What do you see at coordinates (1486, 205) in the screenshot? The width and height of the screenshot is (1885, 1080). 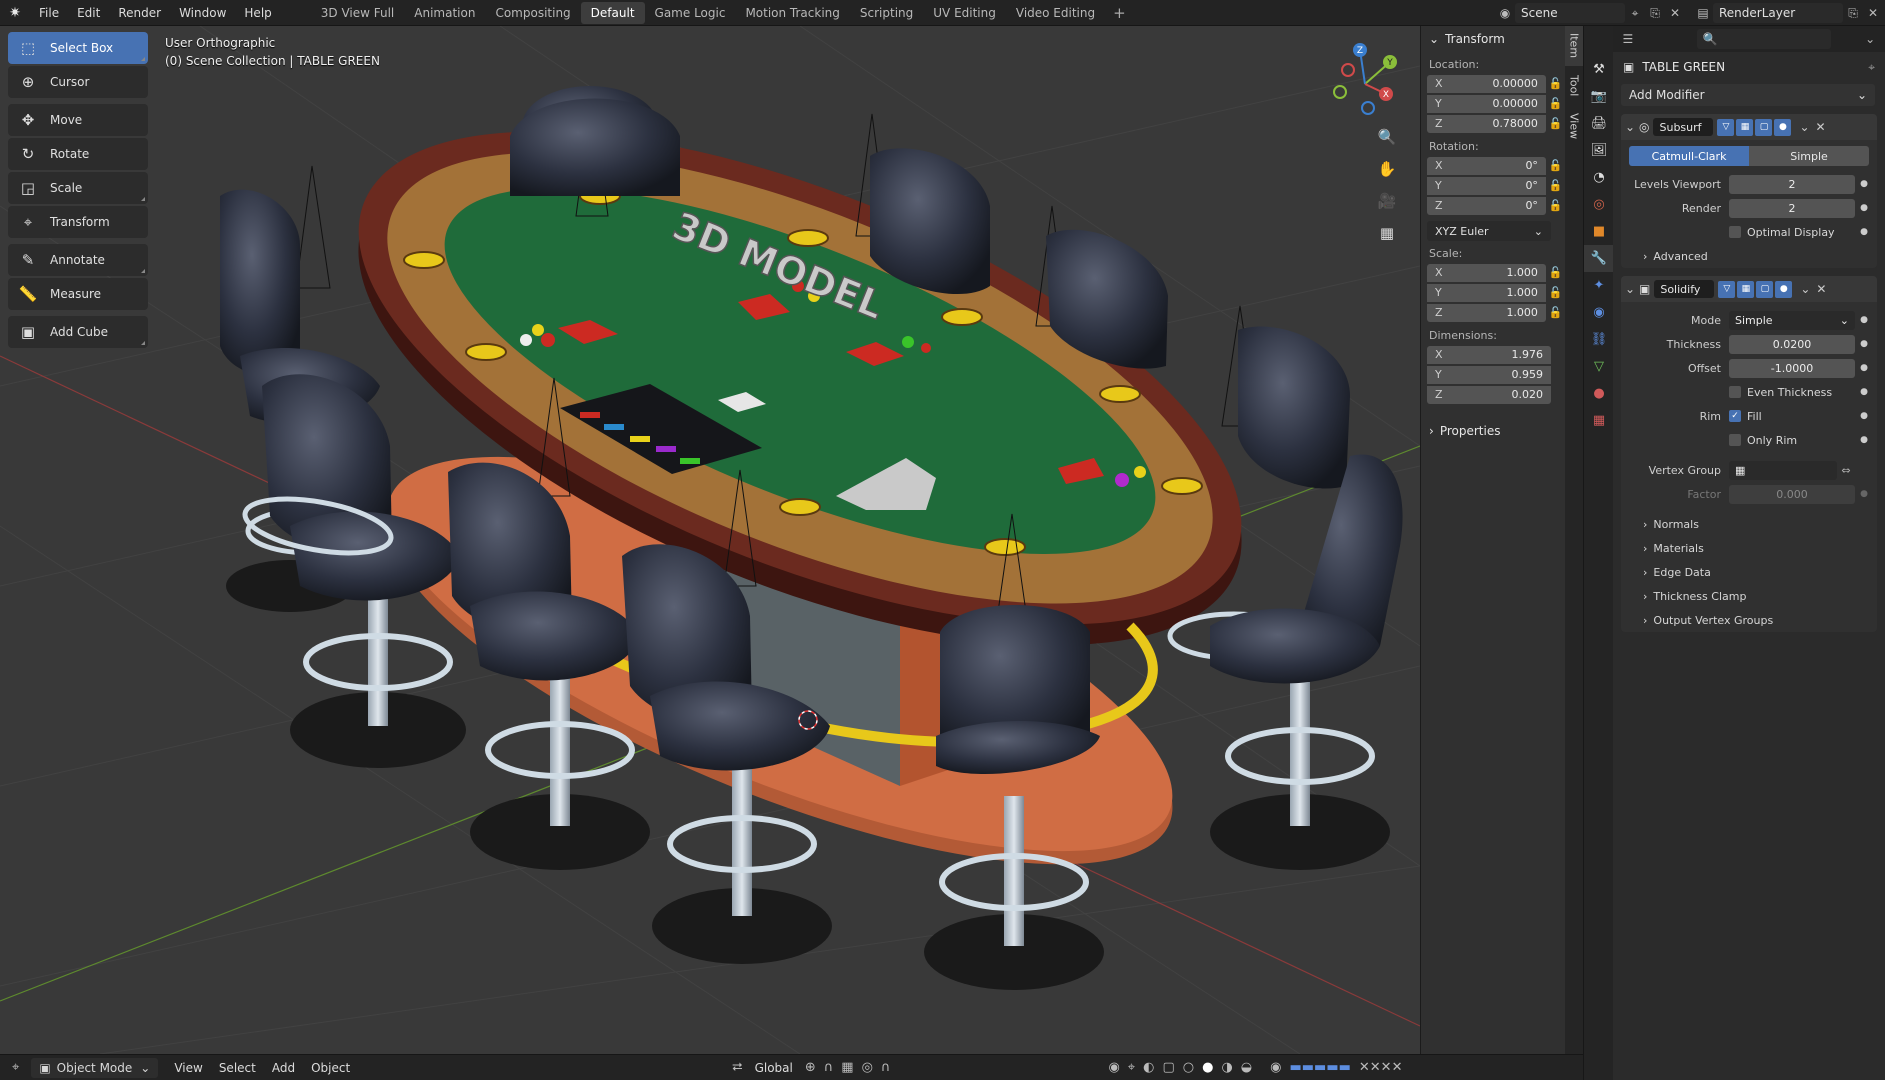 I see `rotation-z-field: Z 0°` at bounding box center [1486, 205].